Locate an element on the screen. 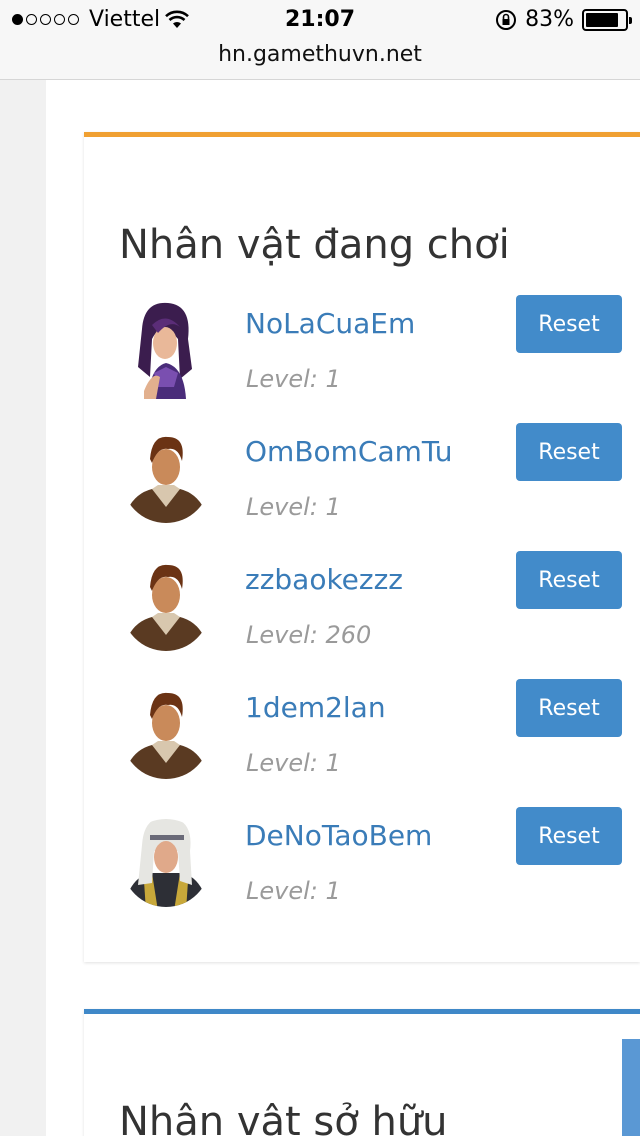  character-row: DeNoTaoBem Level: 1 Reset is located at coordinates (362, 873).